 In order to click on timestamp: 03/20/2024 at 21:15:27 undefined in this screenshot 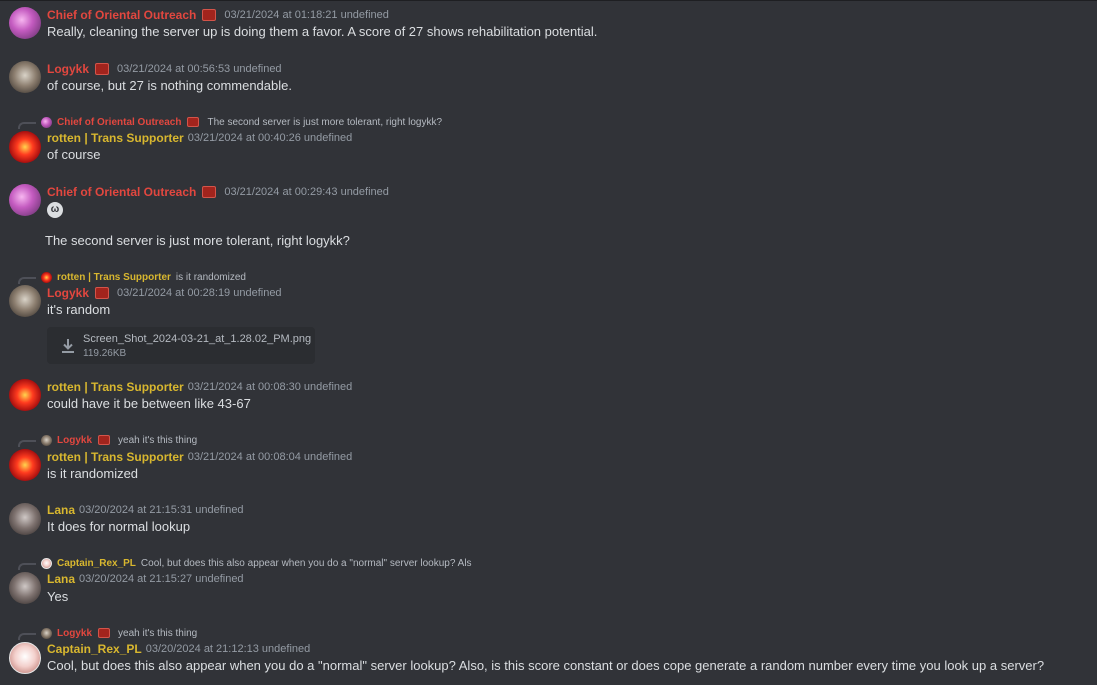, I will do `click(161, 579)`.